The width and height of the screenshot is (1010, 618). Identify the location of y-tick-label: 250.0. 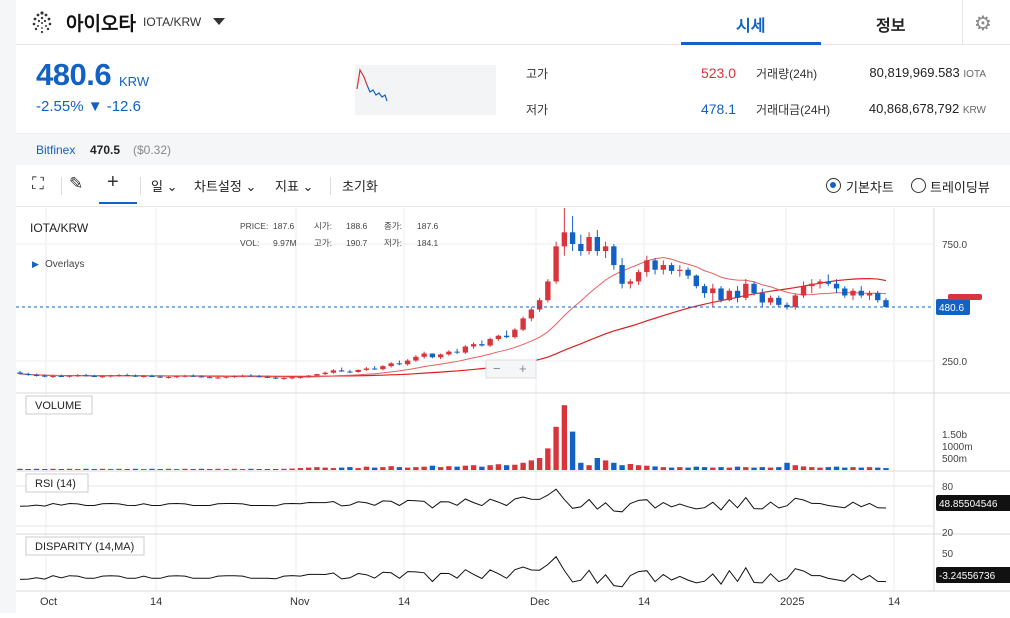
(954, 362).